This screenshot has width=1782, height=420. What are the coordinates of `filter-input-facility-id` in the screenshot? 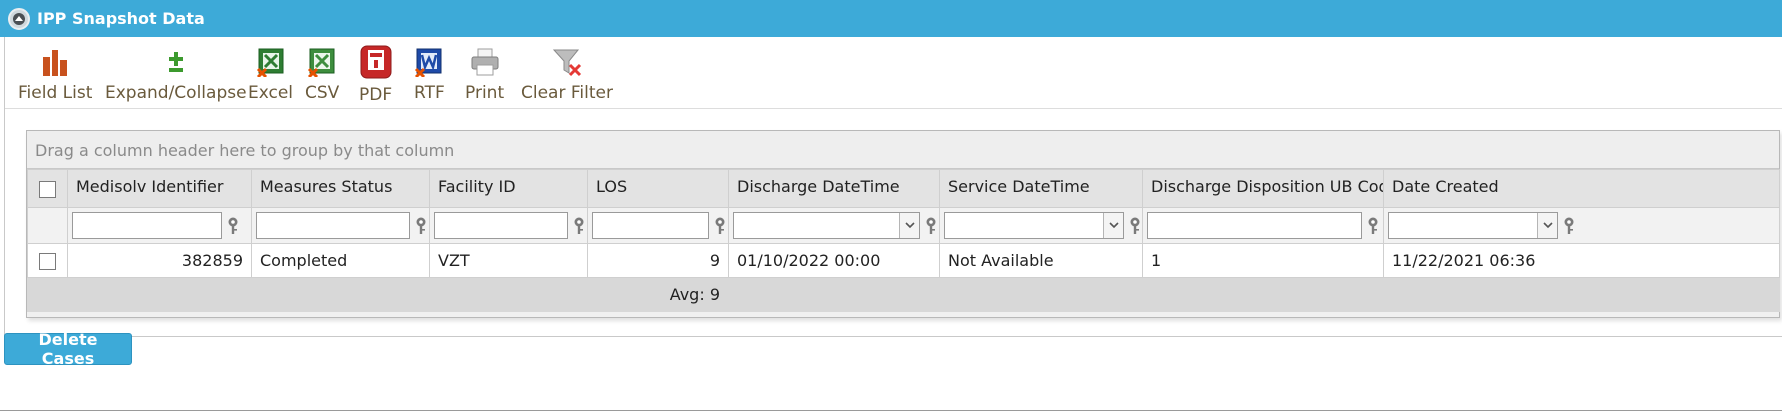 It's located at (501, 225).